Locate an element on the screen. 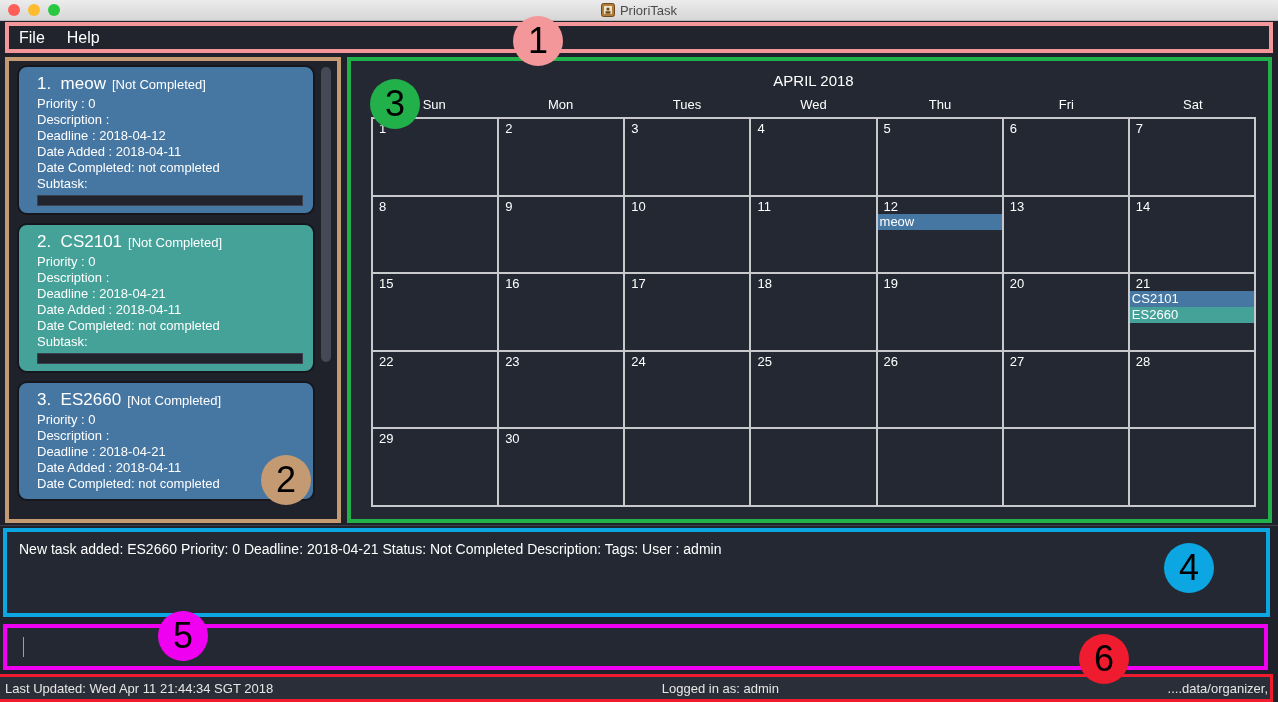 This screenshot has height=702, width=1278. calendar-day-cell: 5 is located at coordinates (939, 157).